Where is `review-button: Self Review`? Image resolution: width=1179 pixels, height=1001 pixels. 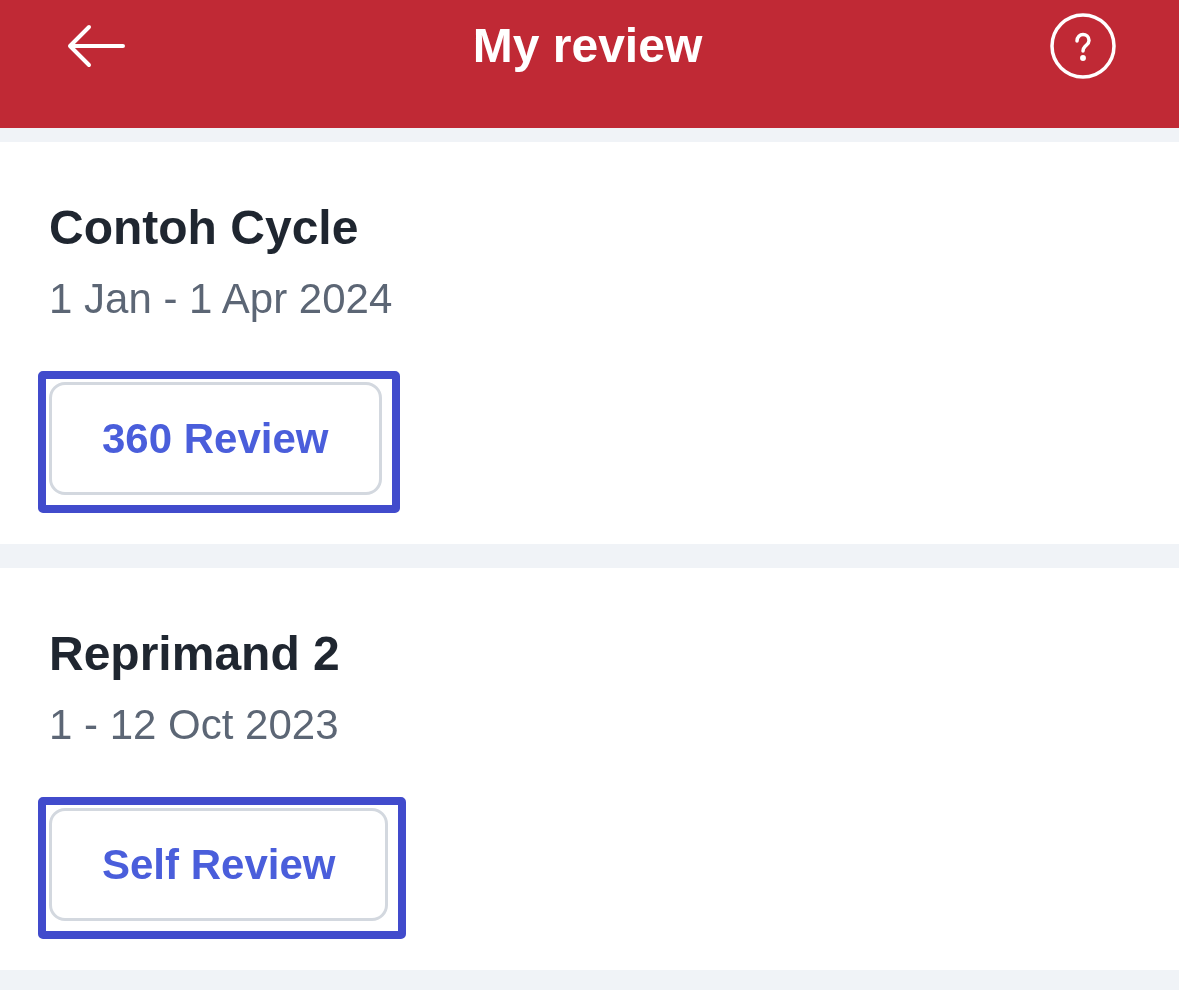 review-button: Self Review is located at coordinates (219, 864).